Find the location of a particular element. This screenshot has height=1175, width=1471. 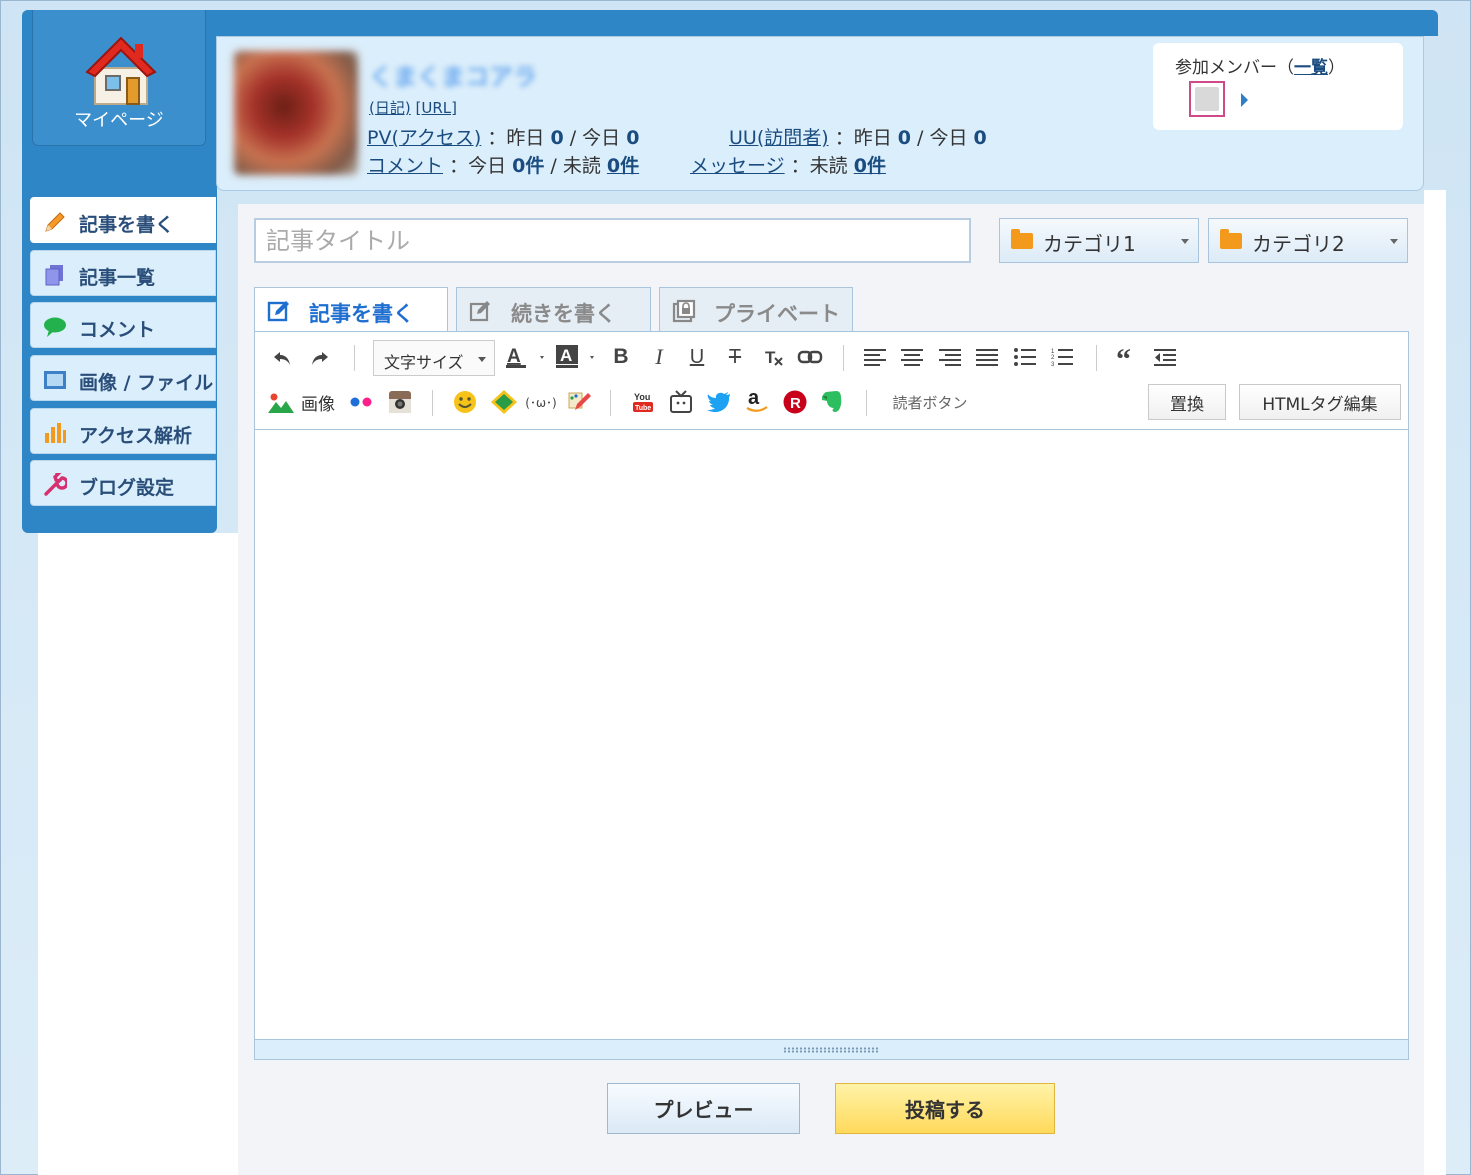

italic-icon: I is located at coordinates (659, 357).